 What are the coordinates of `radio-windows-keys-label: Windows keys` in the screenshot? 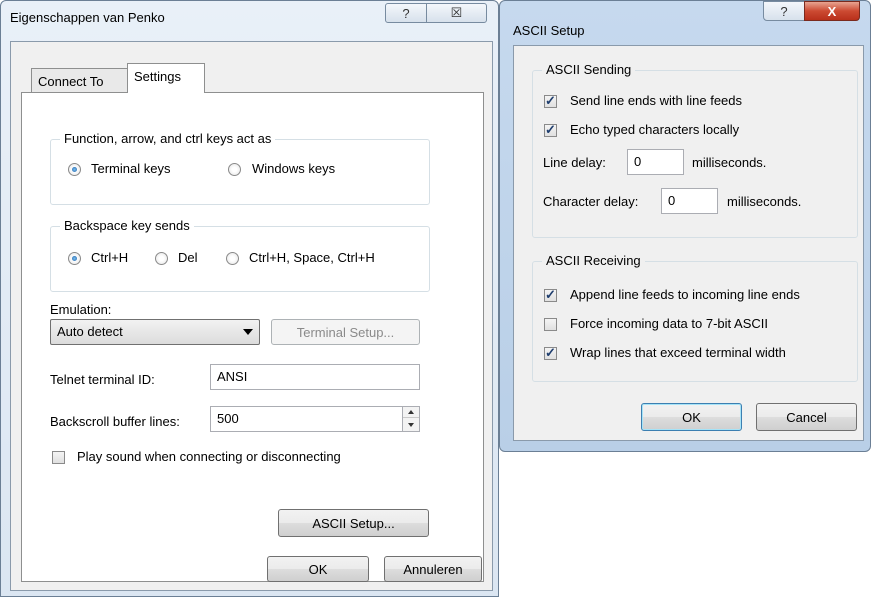 It's located at (294, 168).